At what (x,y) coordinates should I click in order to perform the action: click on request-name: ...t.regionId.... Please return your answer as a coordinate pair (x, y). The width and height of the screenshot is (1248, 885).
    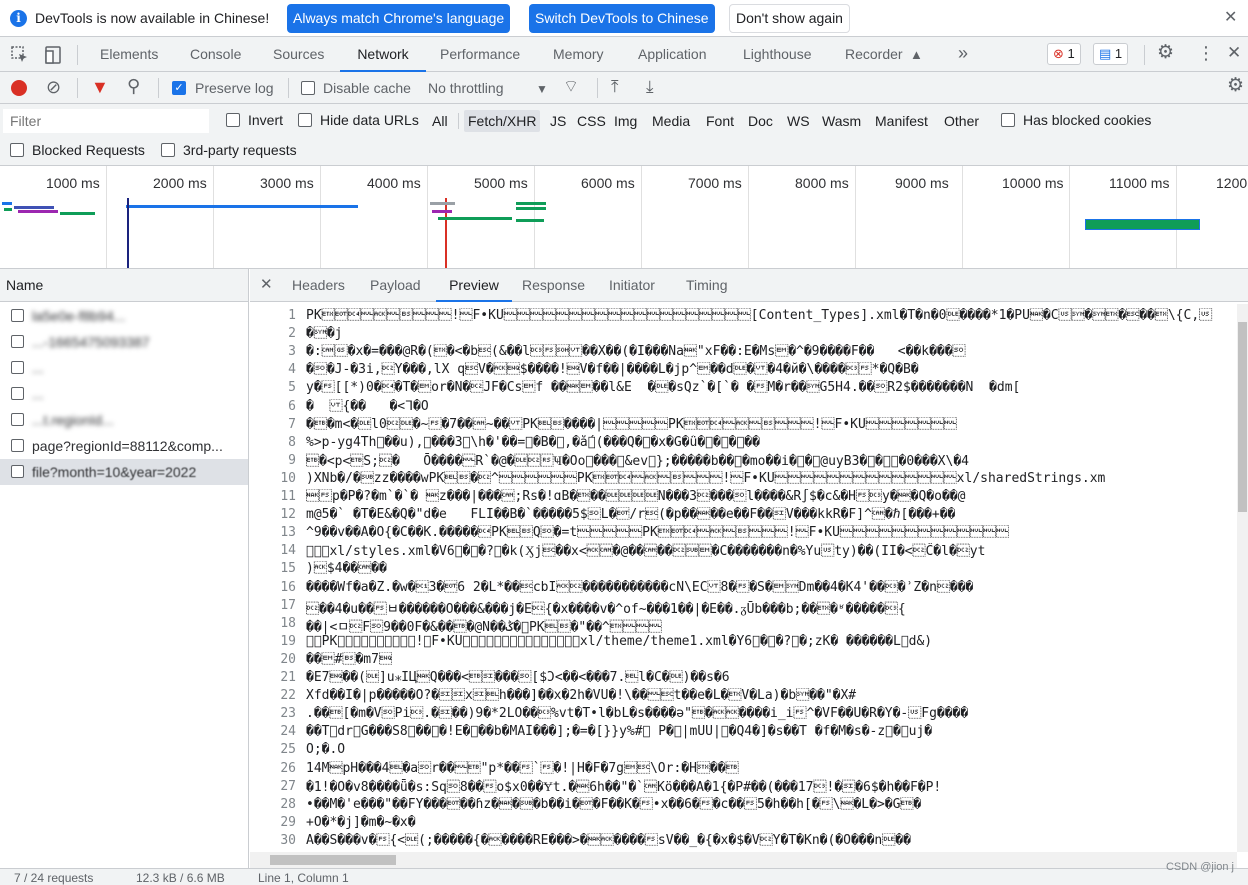
    Looking at the image, I should click on (73, 420).